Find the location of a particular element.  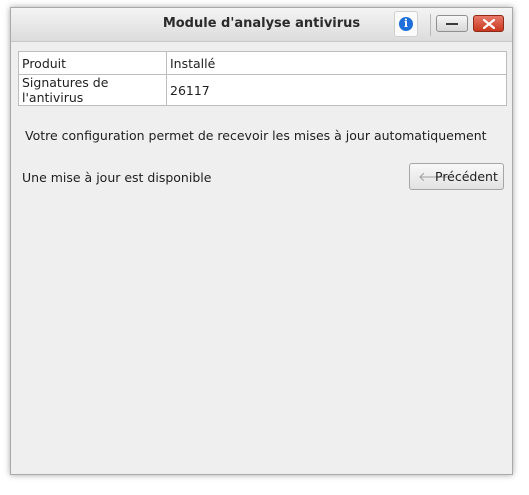

table-cell-label: Signatures de l'antivirus is located at coordinates (92, 90).